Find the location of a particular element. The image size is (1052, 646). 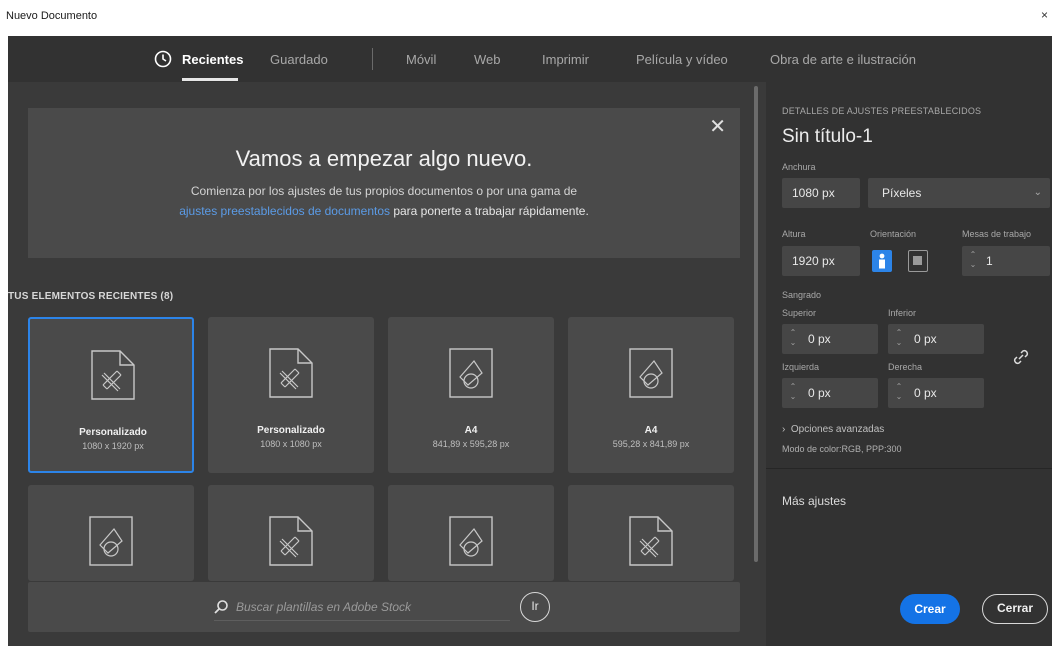

window-close-icon: × is located at coordinates (1044, 15).